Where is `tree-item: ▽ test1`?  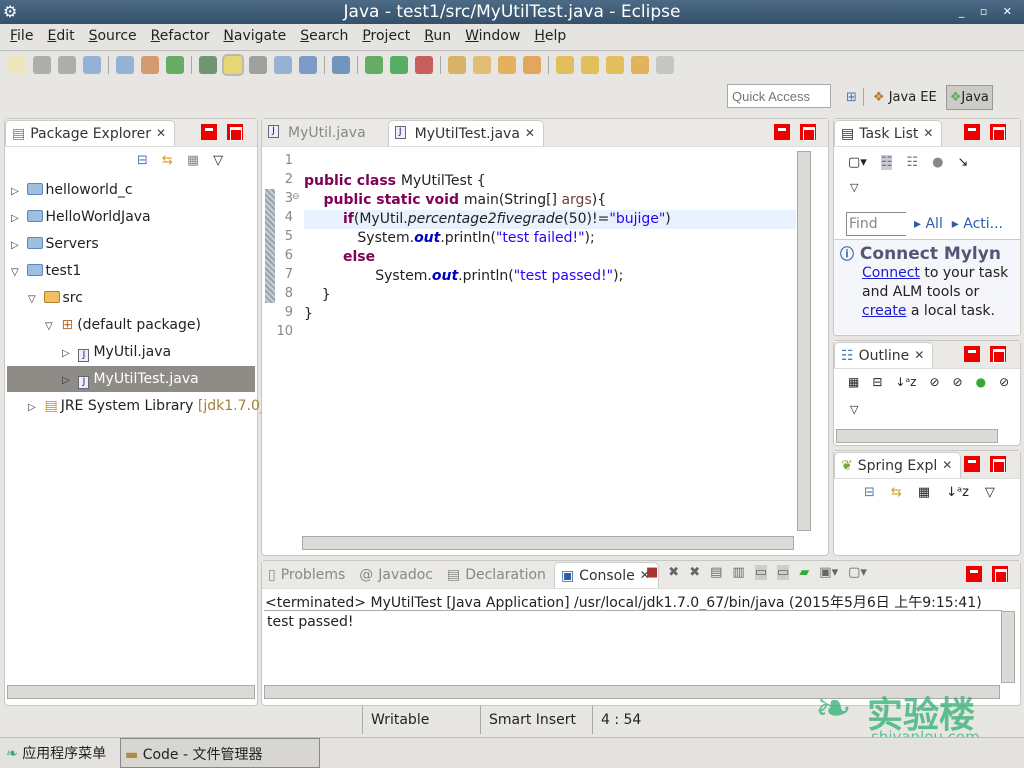
tree-item: ▽ test1 is located at coordinates (131, 271).